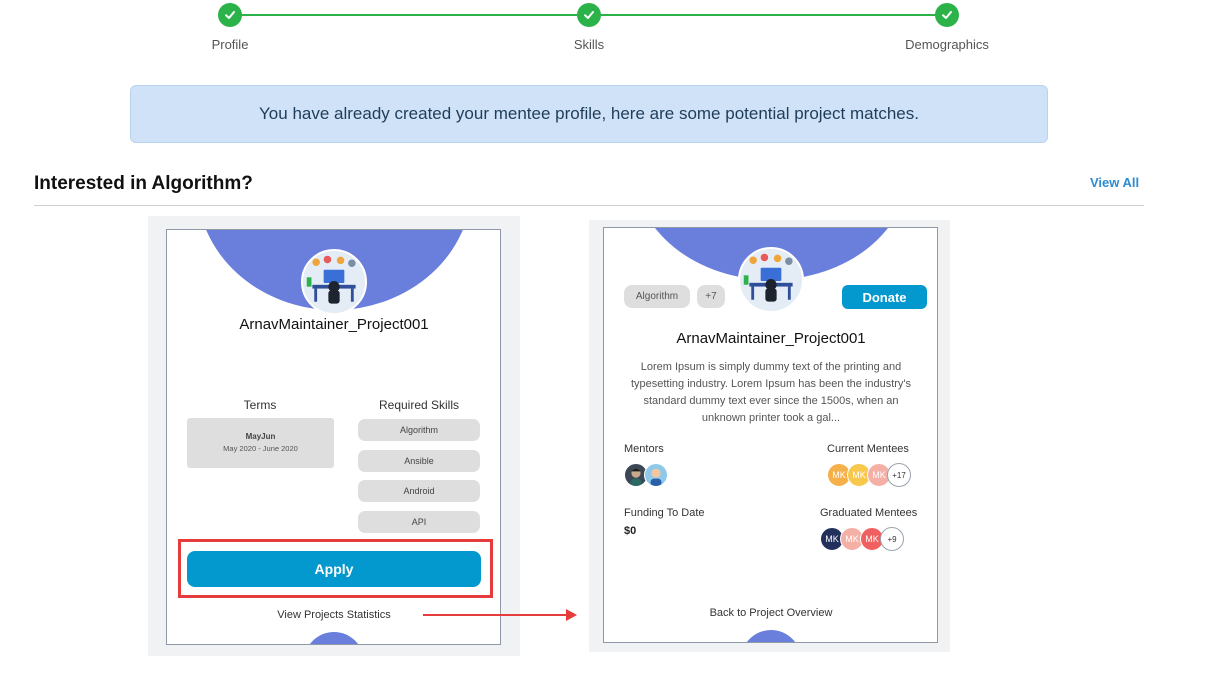 The image size is (1226, 674). Describe the element at coordinates (419, 522) in the screenshot. I see `skill-pill: API` at that location.